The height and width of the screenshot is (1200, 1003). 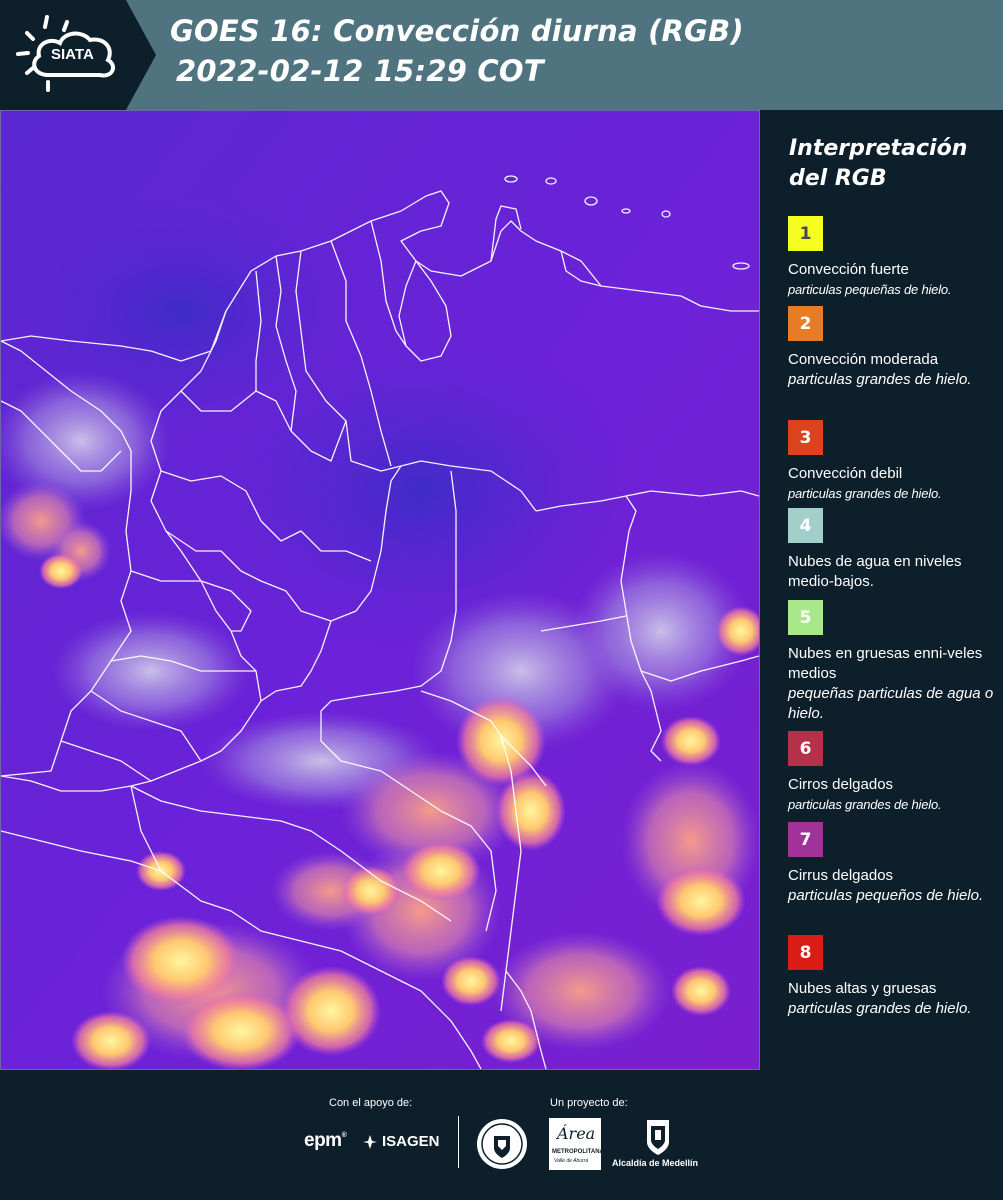 What do you see at coordinates (805, 525) in the screenshot?
I see `legend-swatch-4: 4` at bounding box center [805, 525].